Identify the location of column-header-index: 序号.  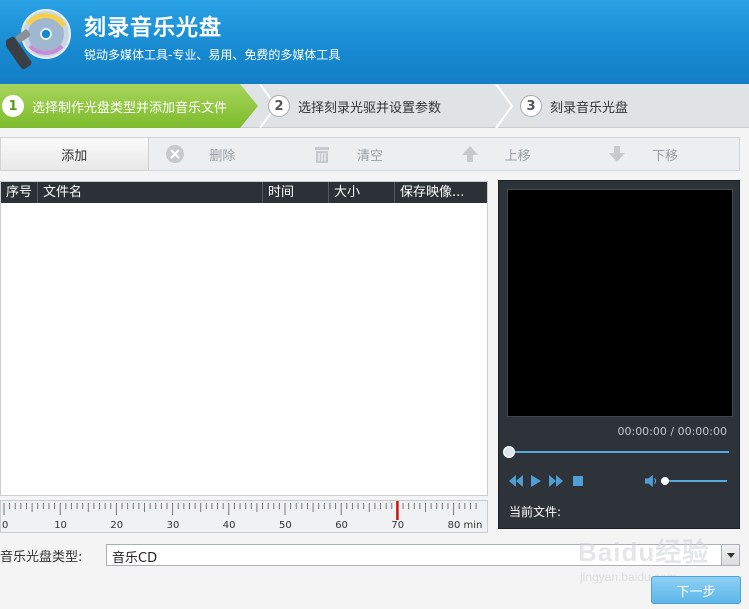
(19, 192).